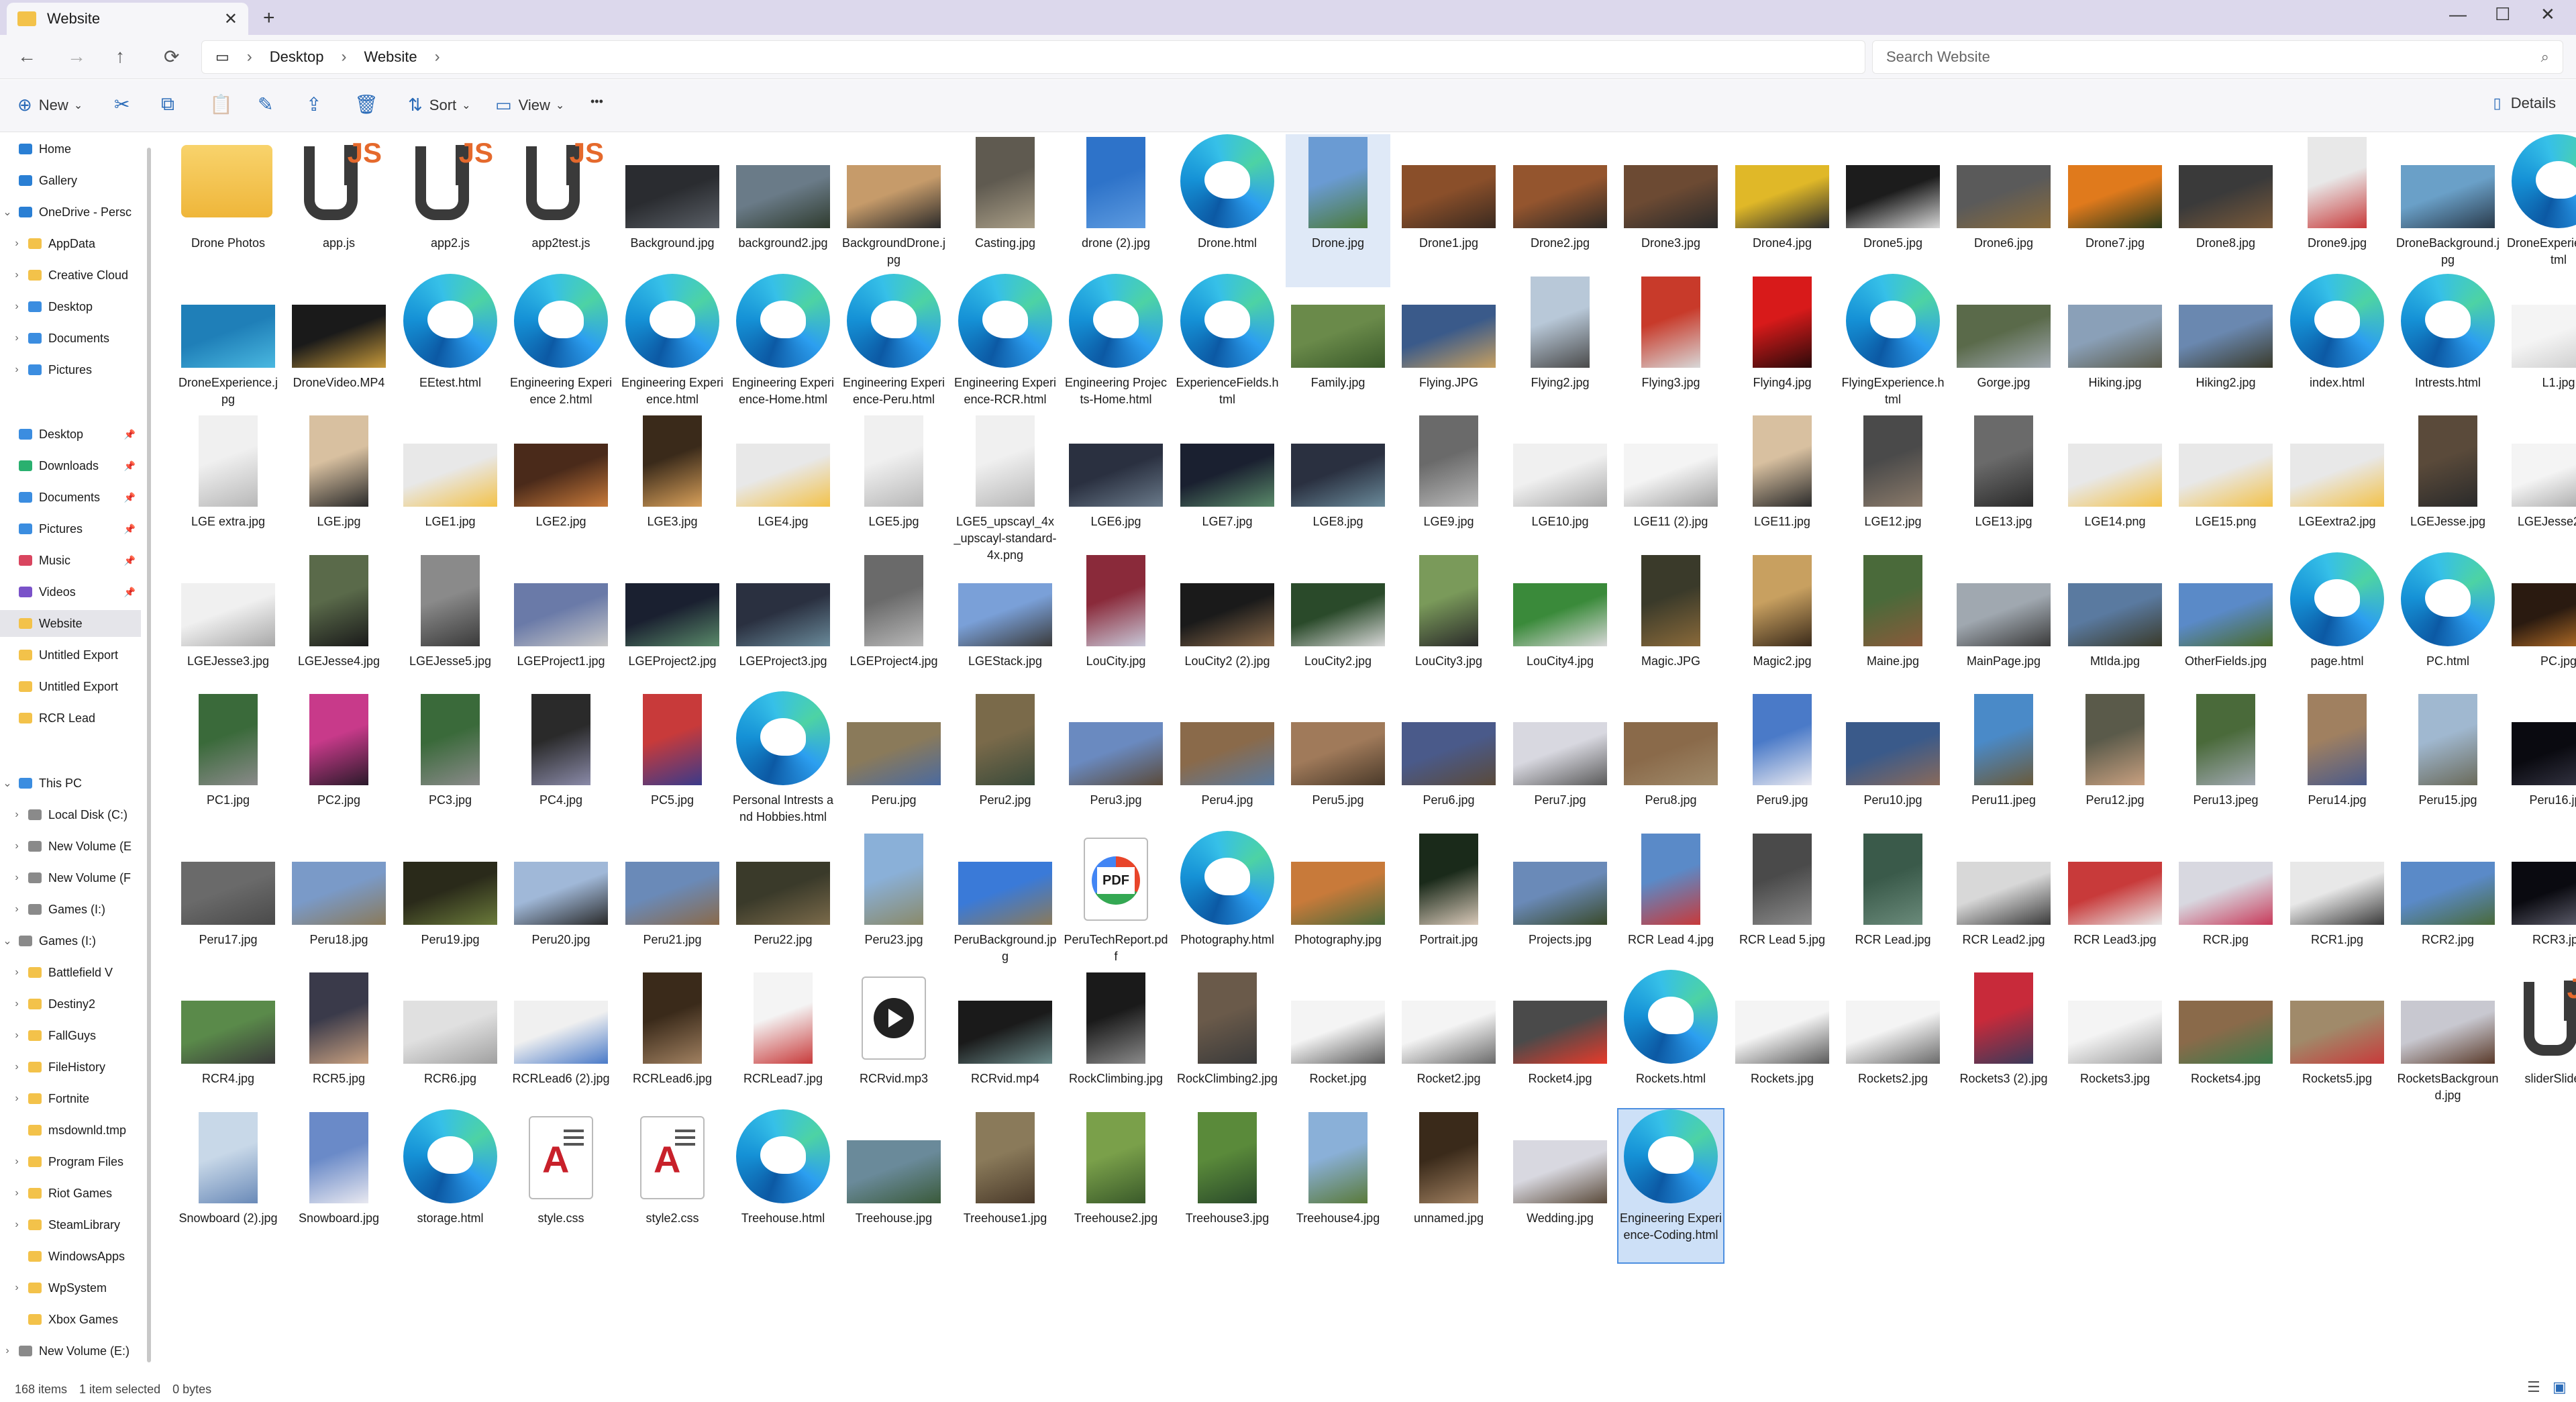 This screenshot has width=2576, height=1402. Describe the element at coordinates (2560, 1387) in the screenshot. I see `large-icons-view-icon: ▣` at that location.